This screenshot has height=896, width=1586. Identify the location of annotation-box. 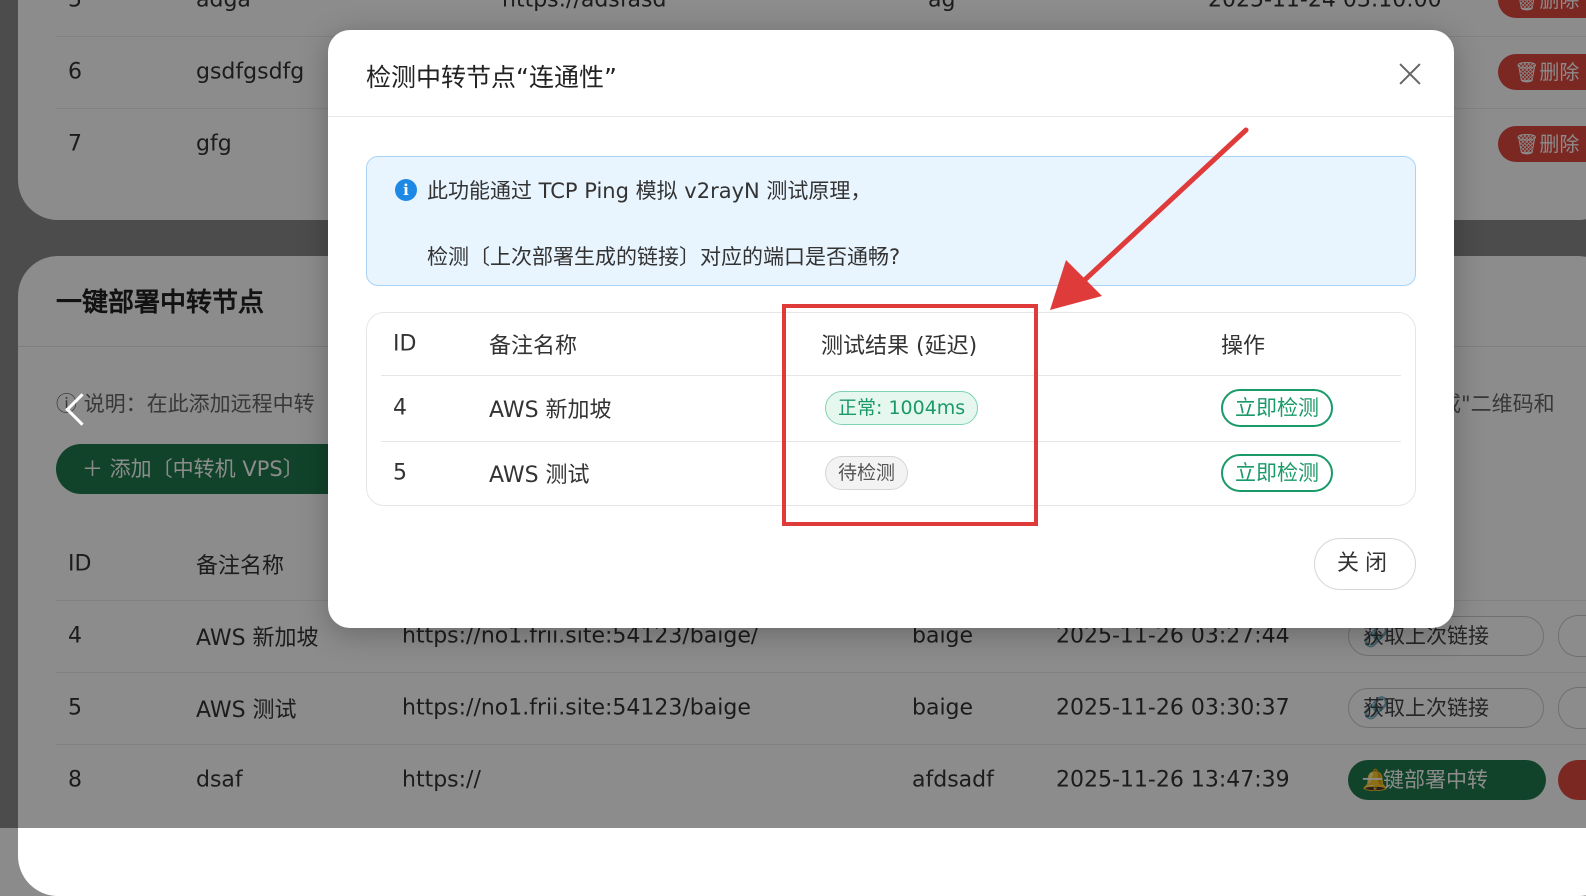
(910, 415).